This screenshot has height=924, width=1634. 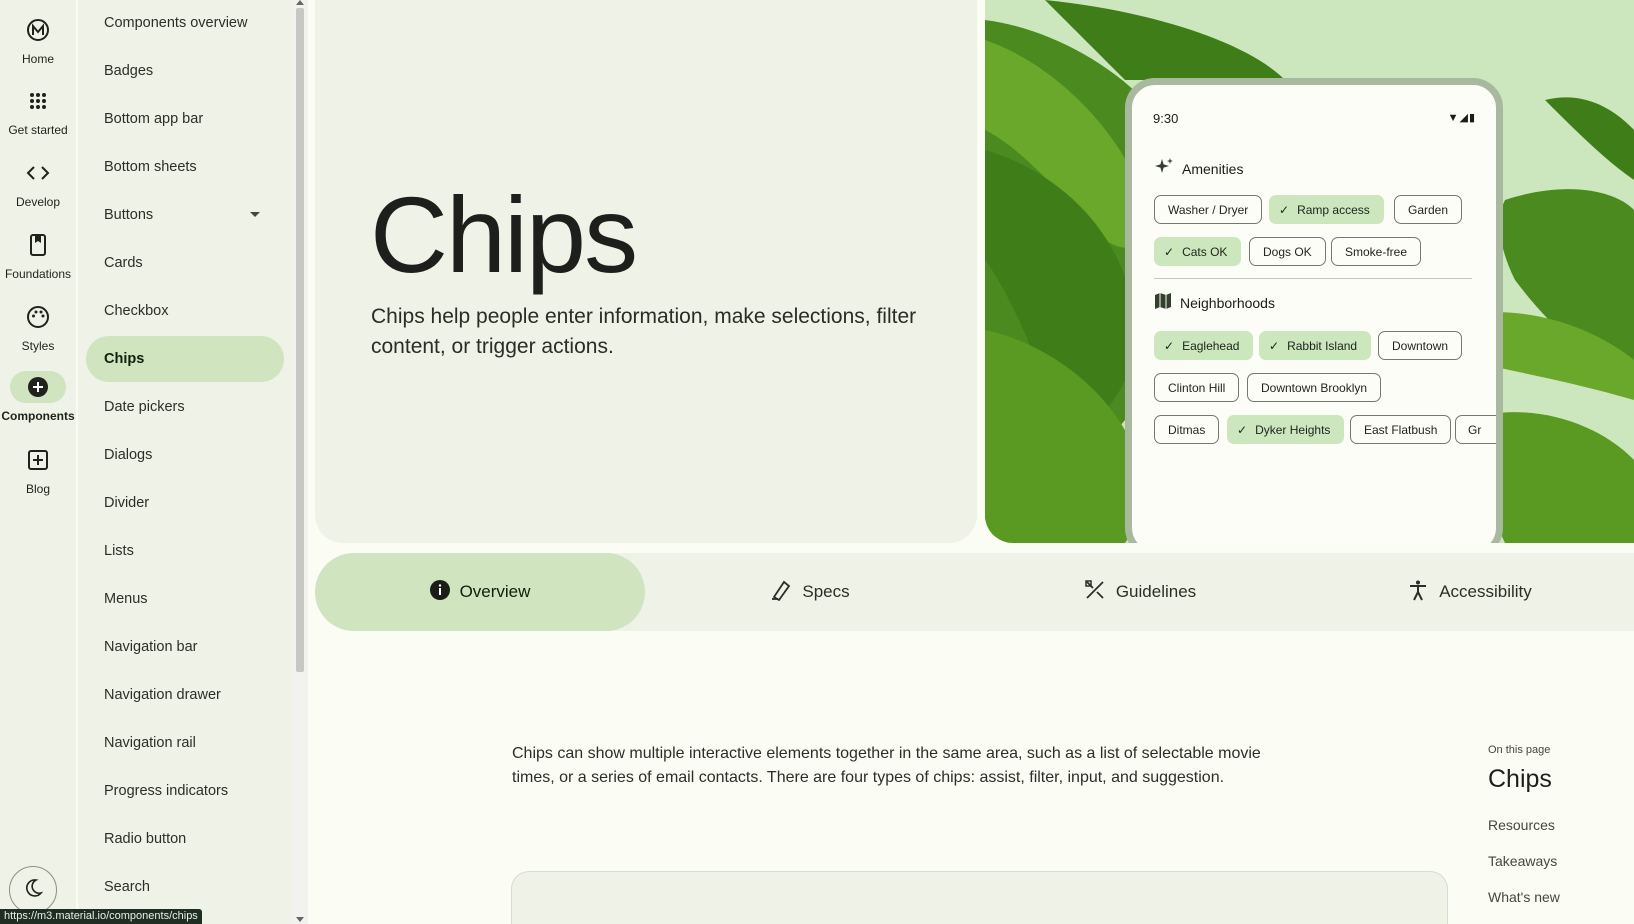 What do you see at coordinates (38, 173) in the screenshot?
I see `code-icon` at bounding box center [38, 173].